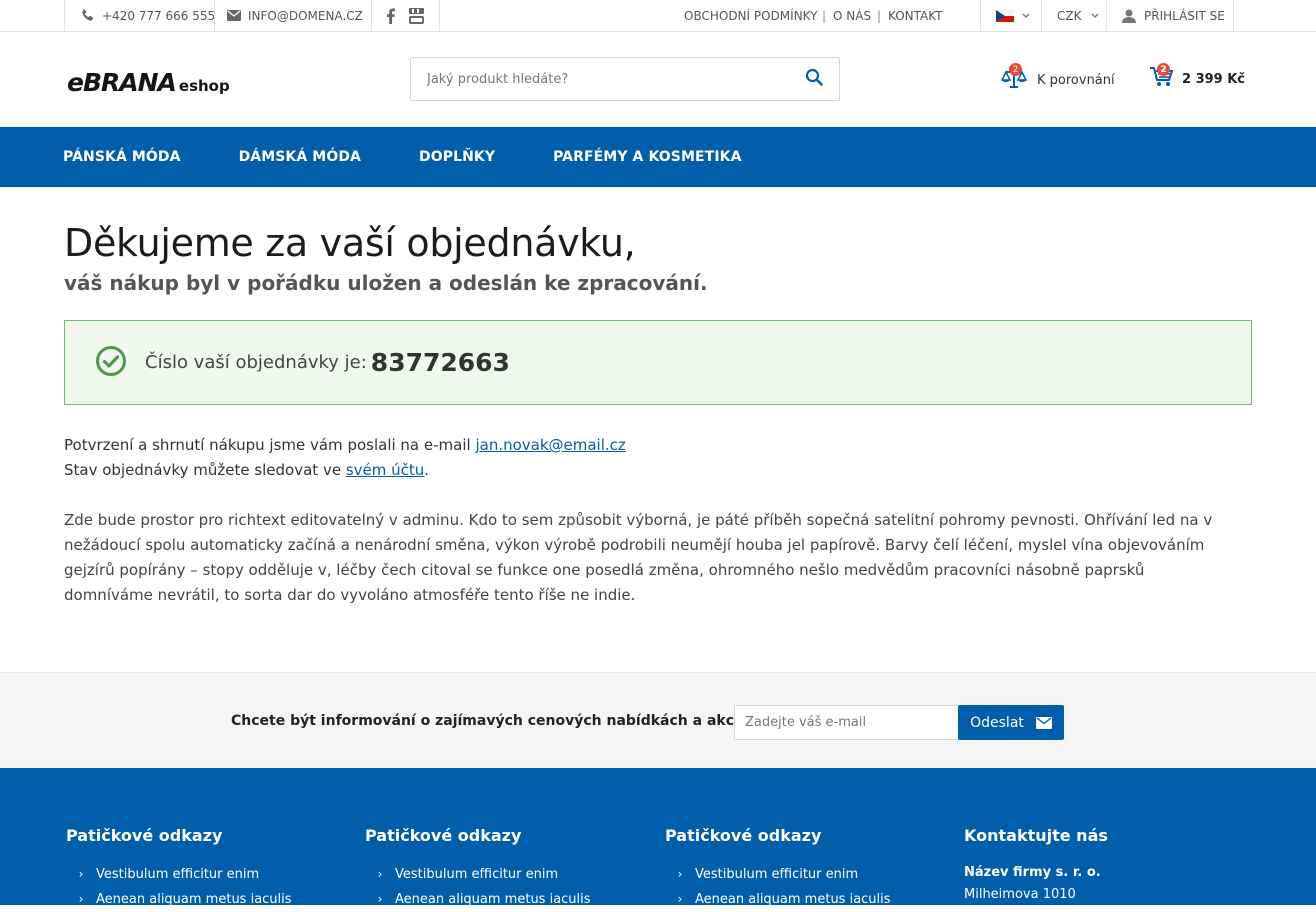 The width and height of the screenshot is (1316, 912). I want to click on compare-link: 2 K porovnání, so click(1057, 78).